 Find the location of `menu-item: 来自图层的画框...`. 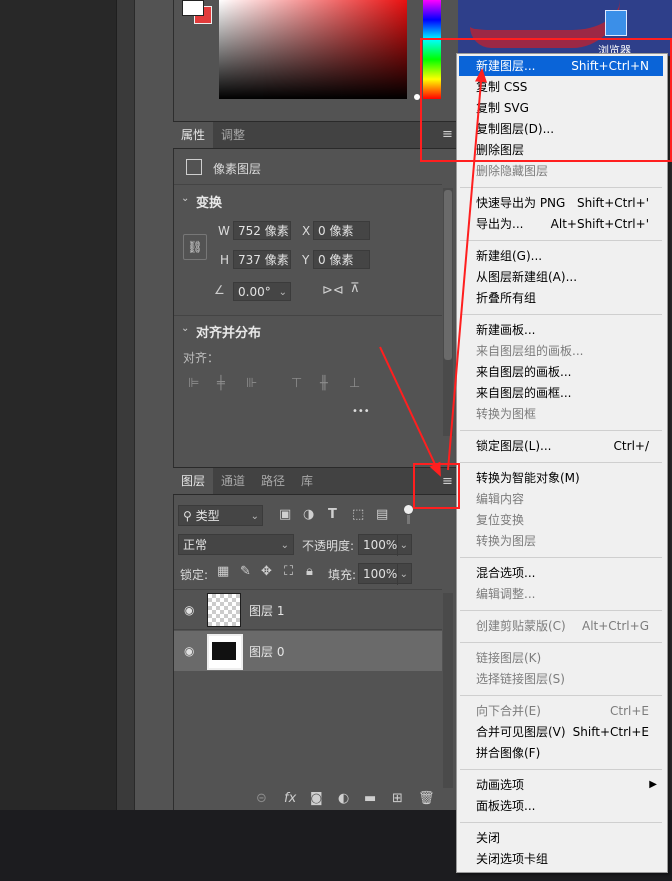

menu-item: 来自图层的画框... is located at coordinates (561, 393).